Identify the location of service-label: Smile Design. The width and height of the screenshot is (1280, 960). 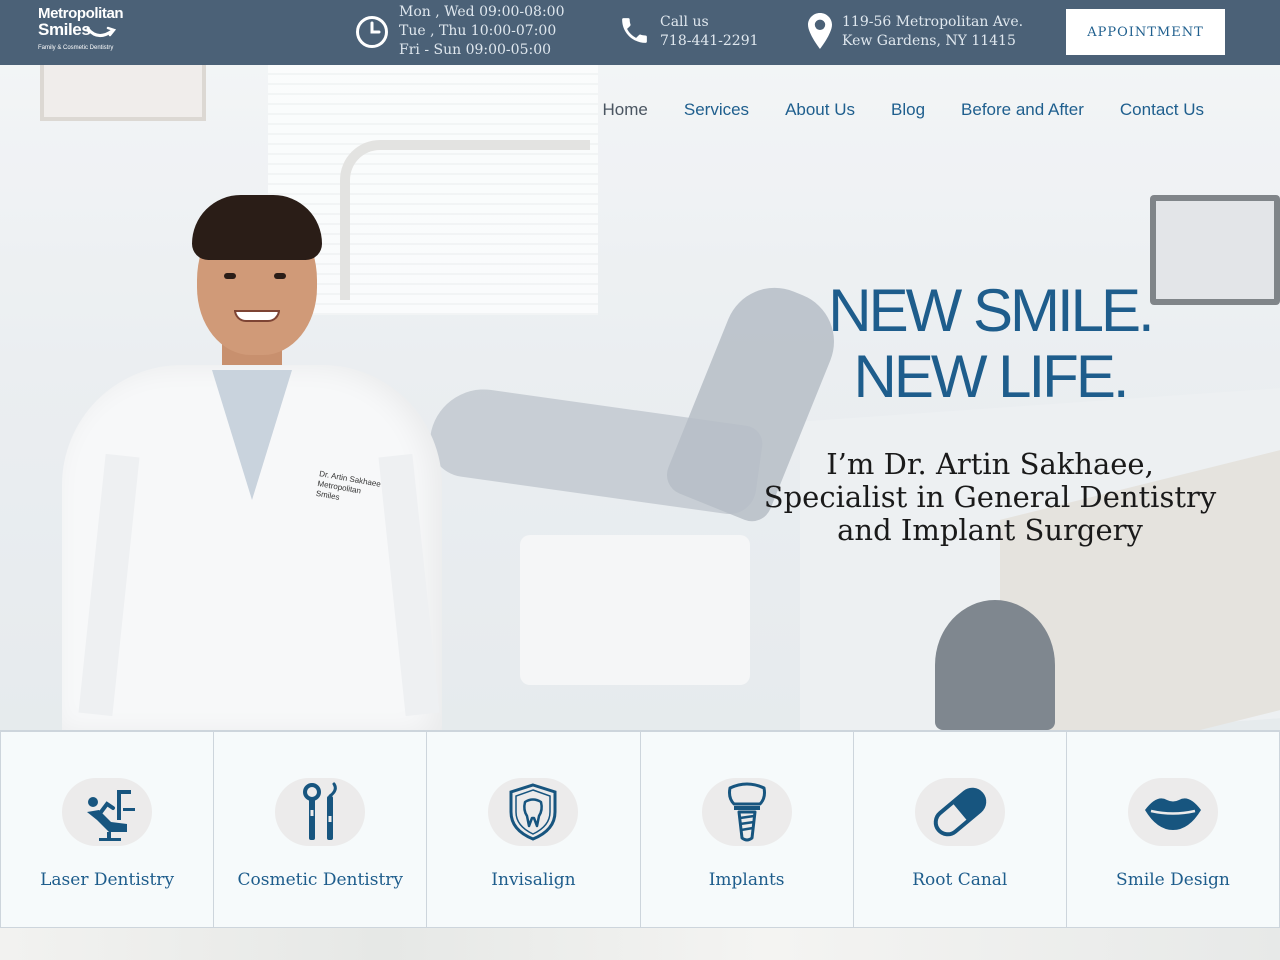
(1173, 880).